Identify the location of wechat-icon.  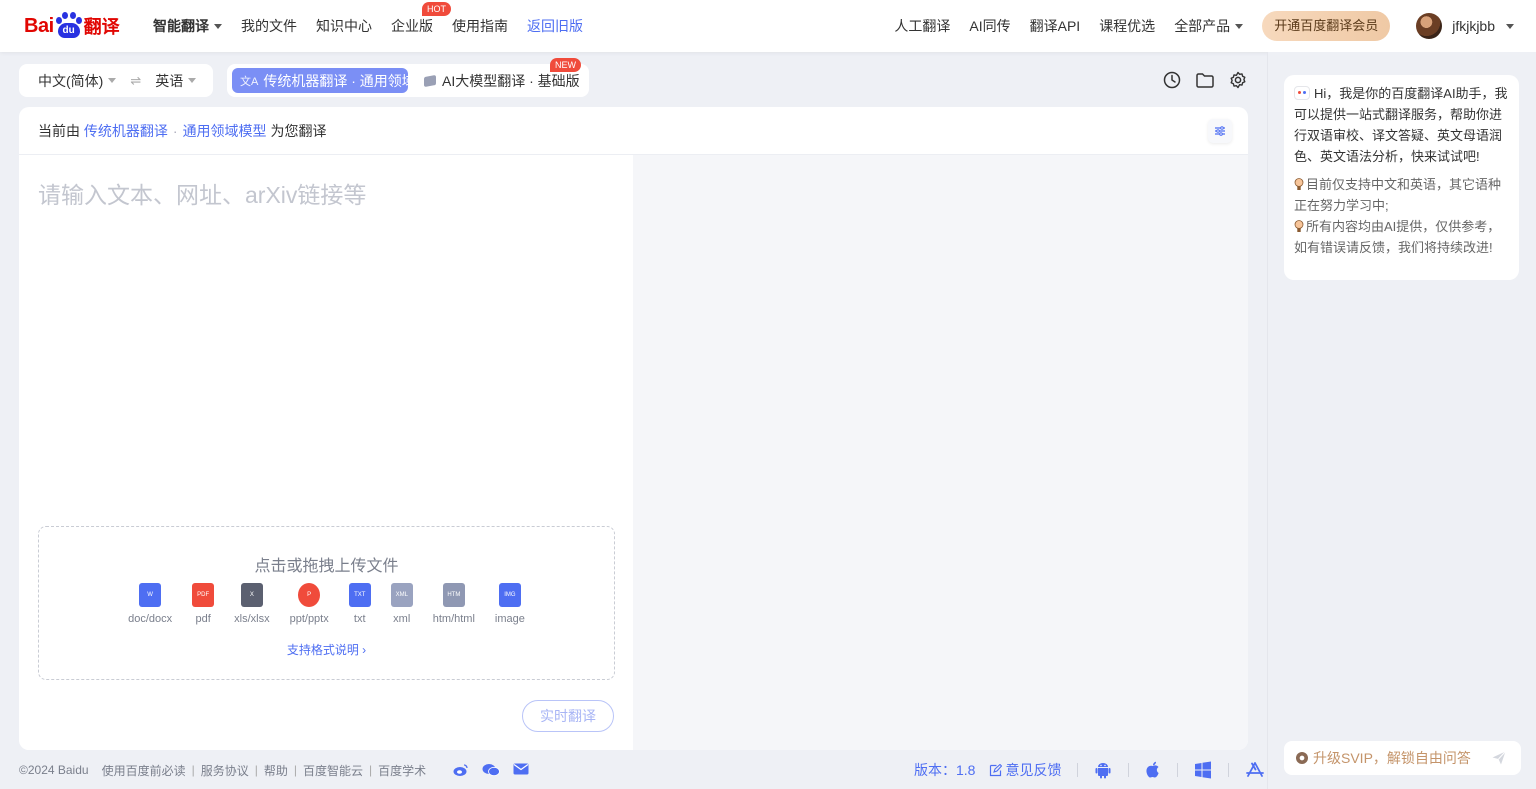
(491, 770).